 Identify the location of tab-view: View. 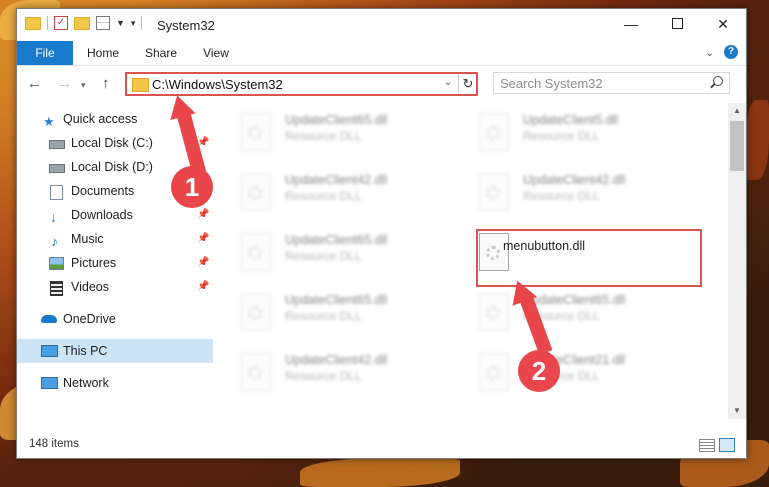
(216, 53).